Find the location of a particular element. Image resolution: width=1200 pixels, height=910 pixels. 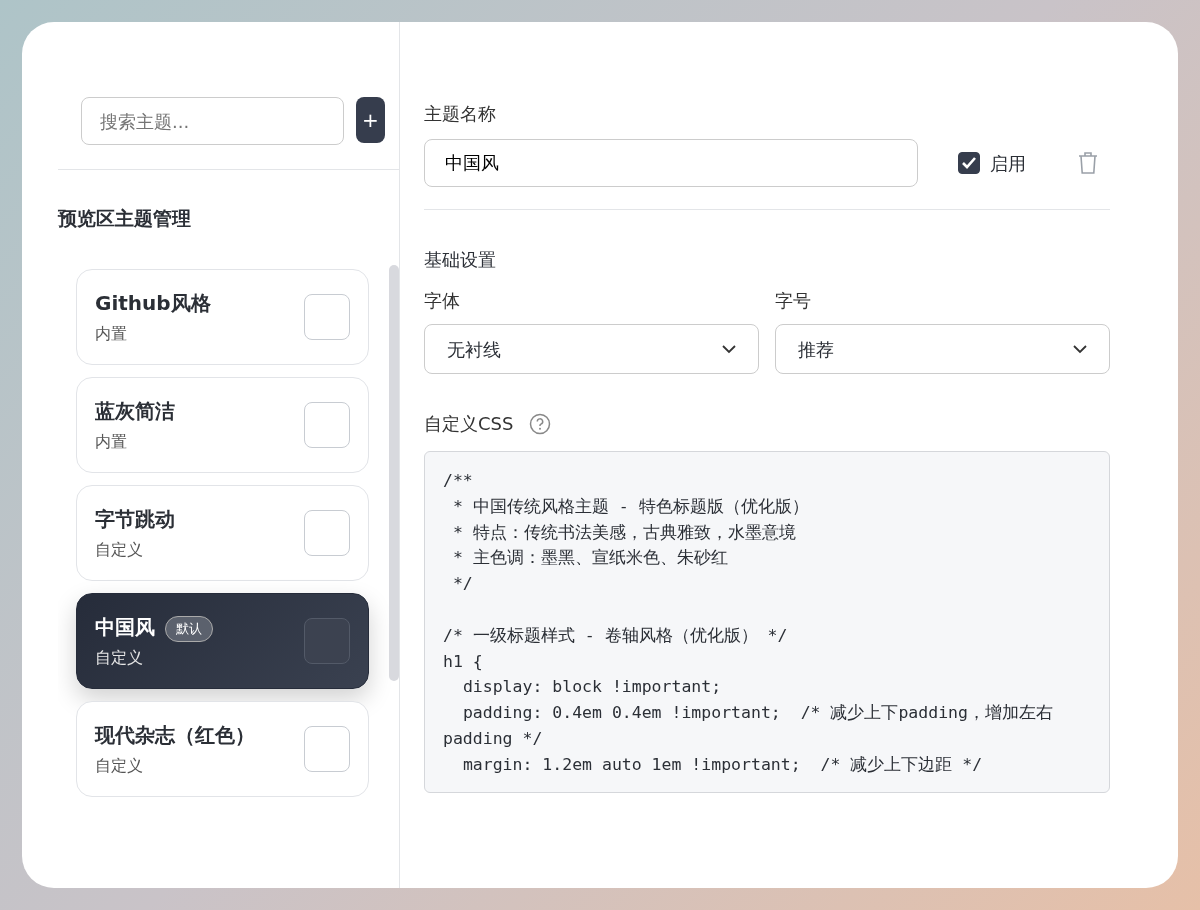

theme-name: 字节跳动 is located at coordinates (135, 518).